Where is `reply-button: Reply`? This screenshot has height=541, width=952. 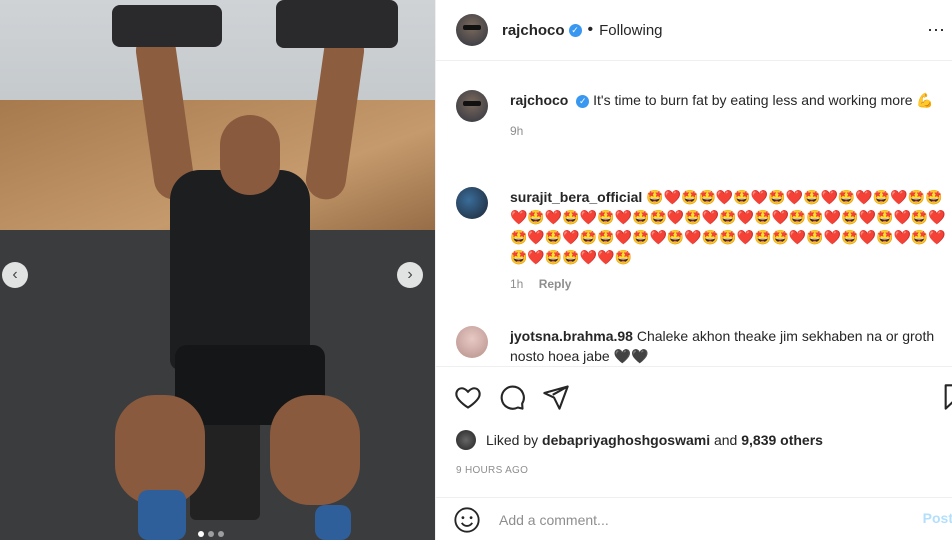 reply-button: Reply is located at coordinates (555, 284).